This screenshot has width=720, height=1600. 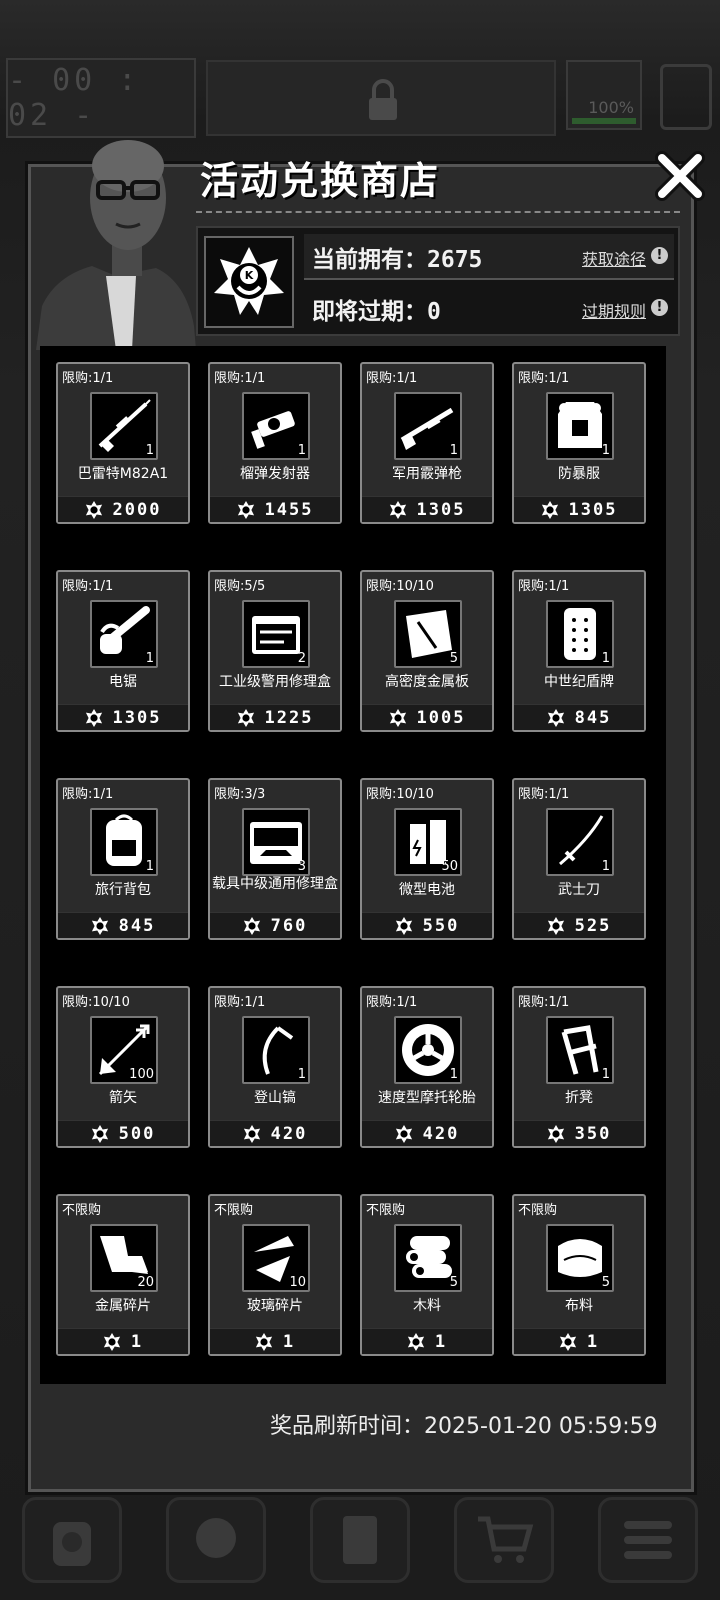 What do you see at coordinates (275, 859) in the screenshot?
I see `shop-item-card: 限购:3/3 3 载具中级通用修理盒 760` at bounding box center [275, 859].